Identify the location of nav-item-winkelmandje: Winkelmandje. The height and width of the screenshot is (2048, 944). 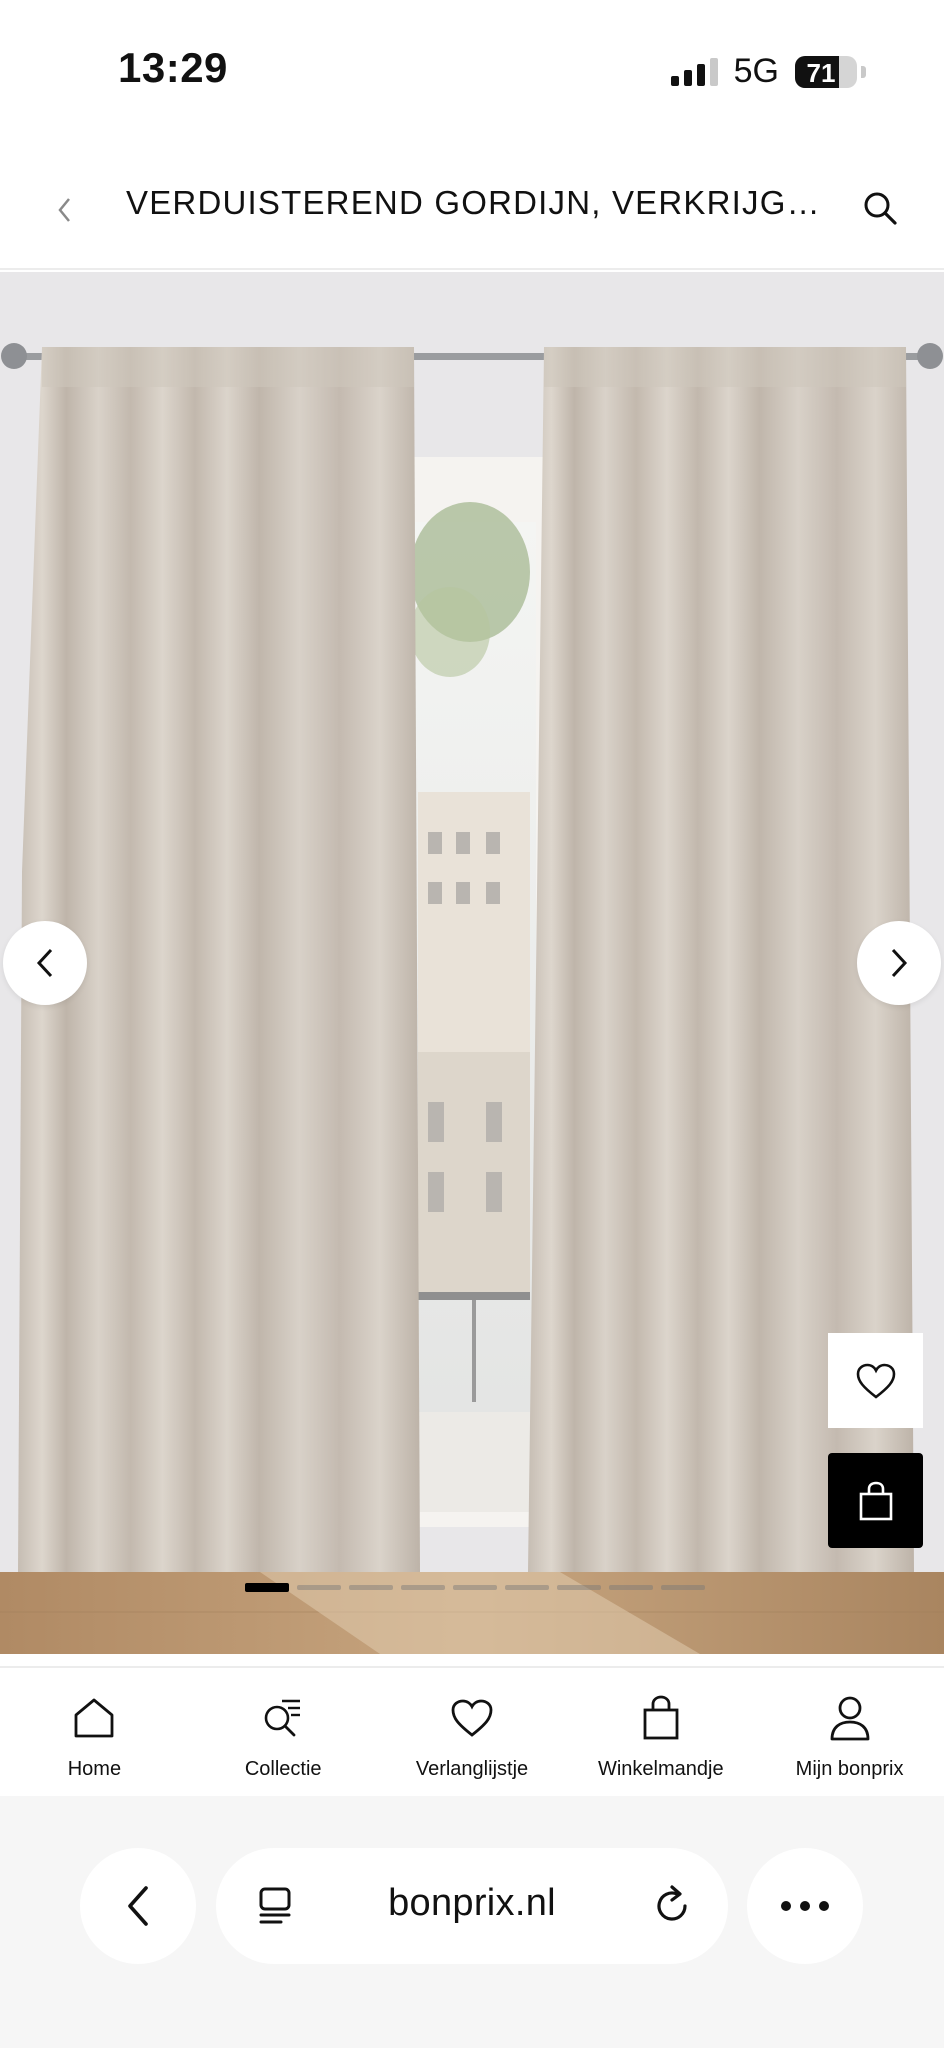
(660, 1732).